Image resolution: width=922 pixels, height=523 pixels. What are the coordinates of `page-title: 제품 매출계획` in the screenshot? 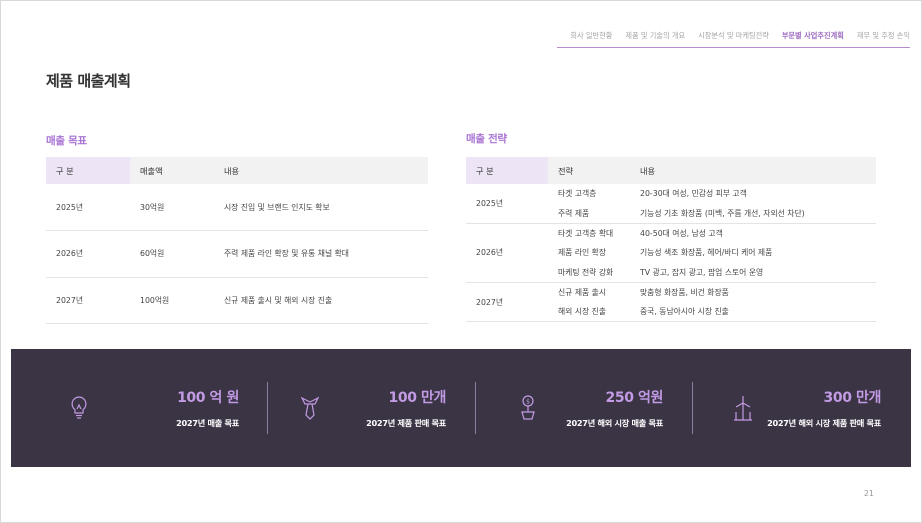 It's located at (88, 81).